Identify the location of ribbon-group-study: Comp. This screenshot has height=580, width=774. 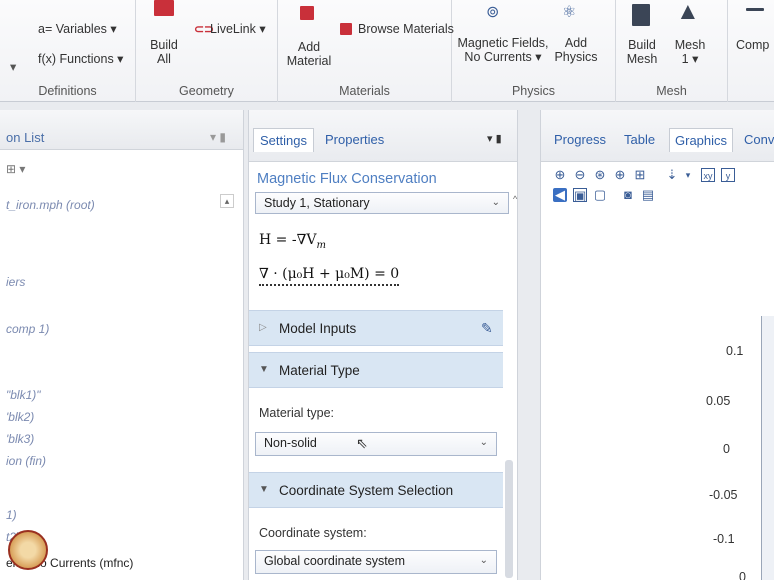
(751, 51).